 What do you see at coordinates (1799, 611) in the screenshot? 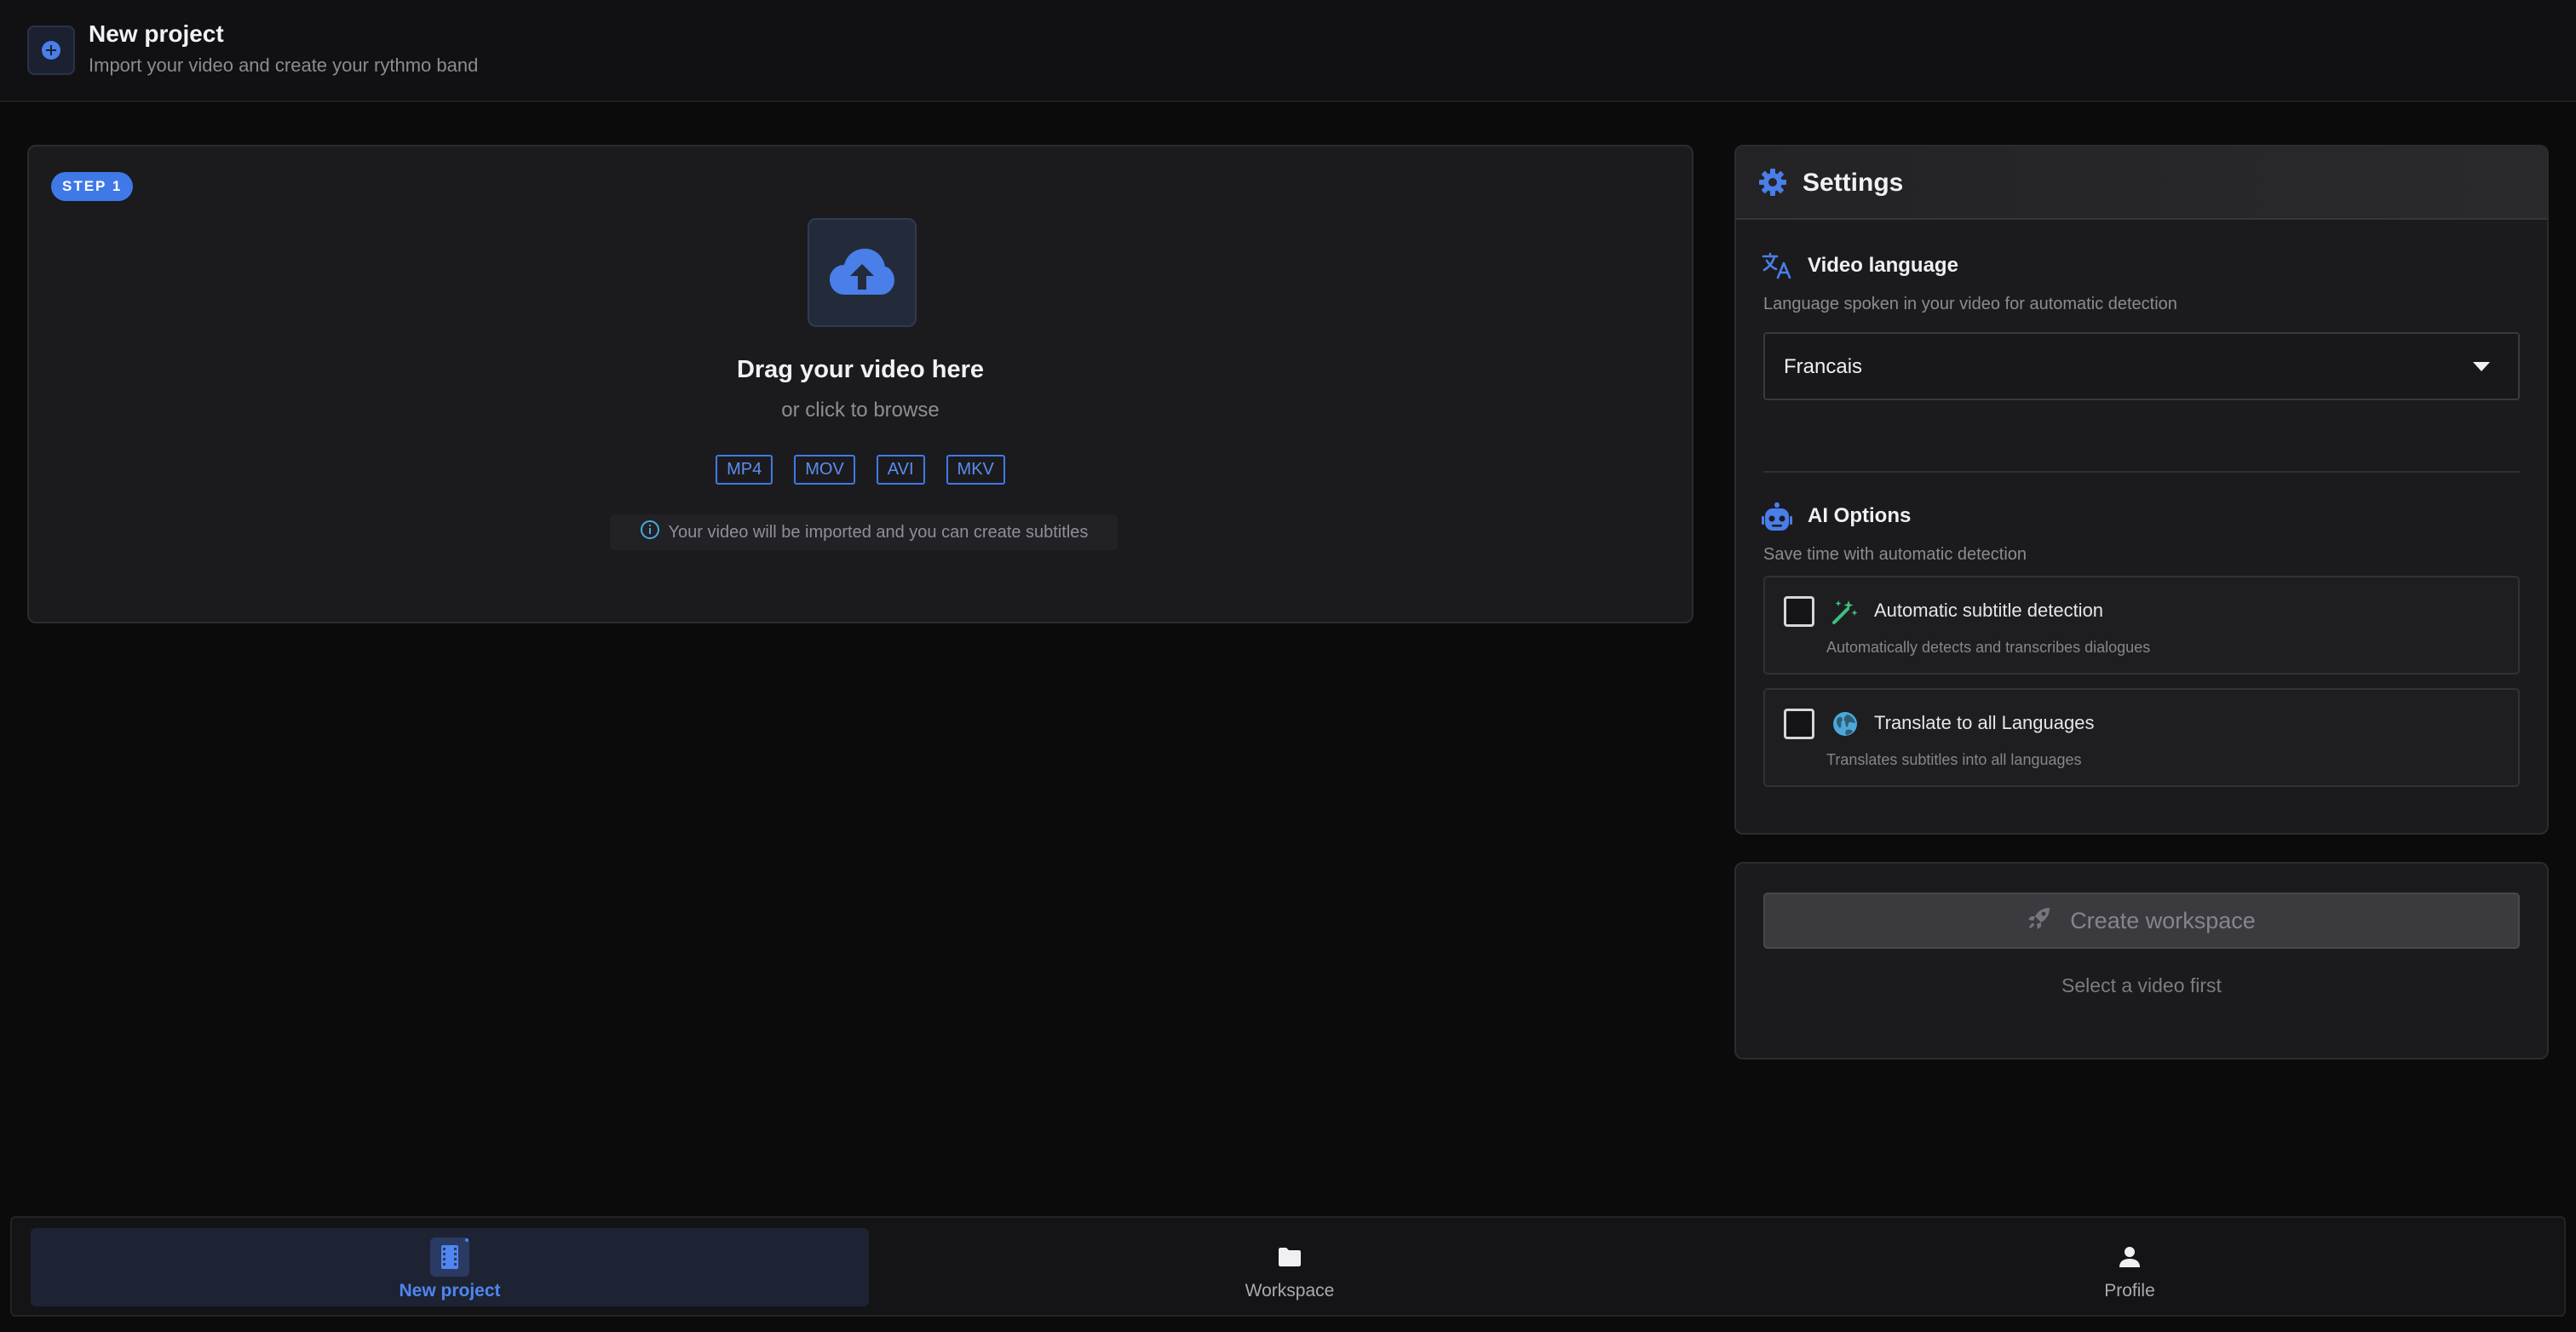
I see `subtitle-detection-checkbox` at bounding box center [1799, 611].